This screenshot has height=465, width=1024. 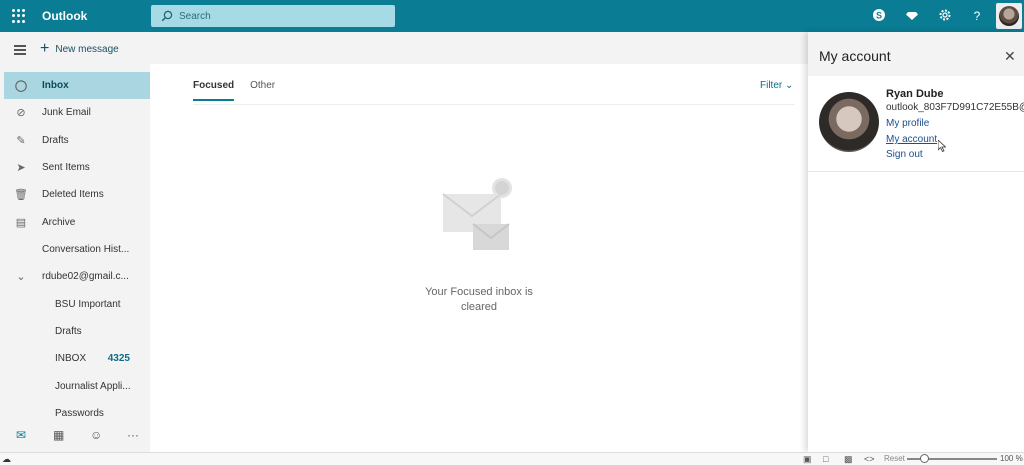 I want to click on empty-inbox-illustration, so click(x=477, y=214).